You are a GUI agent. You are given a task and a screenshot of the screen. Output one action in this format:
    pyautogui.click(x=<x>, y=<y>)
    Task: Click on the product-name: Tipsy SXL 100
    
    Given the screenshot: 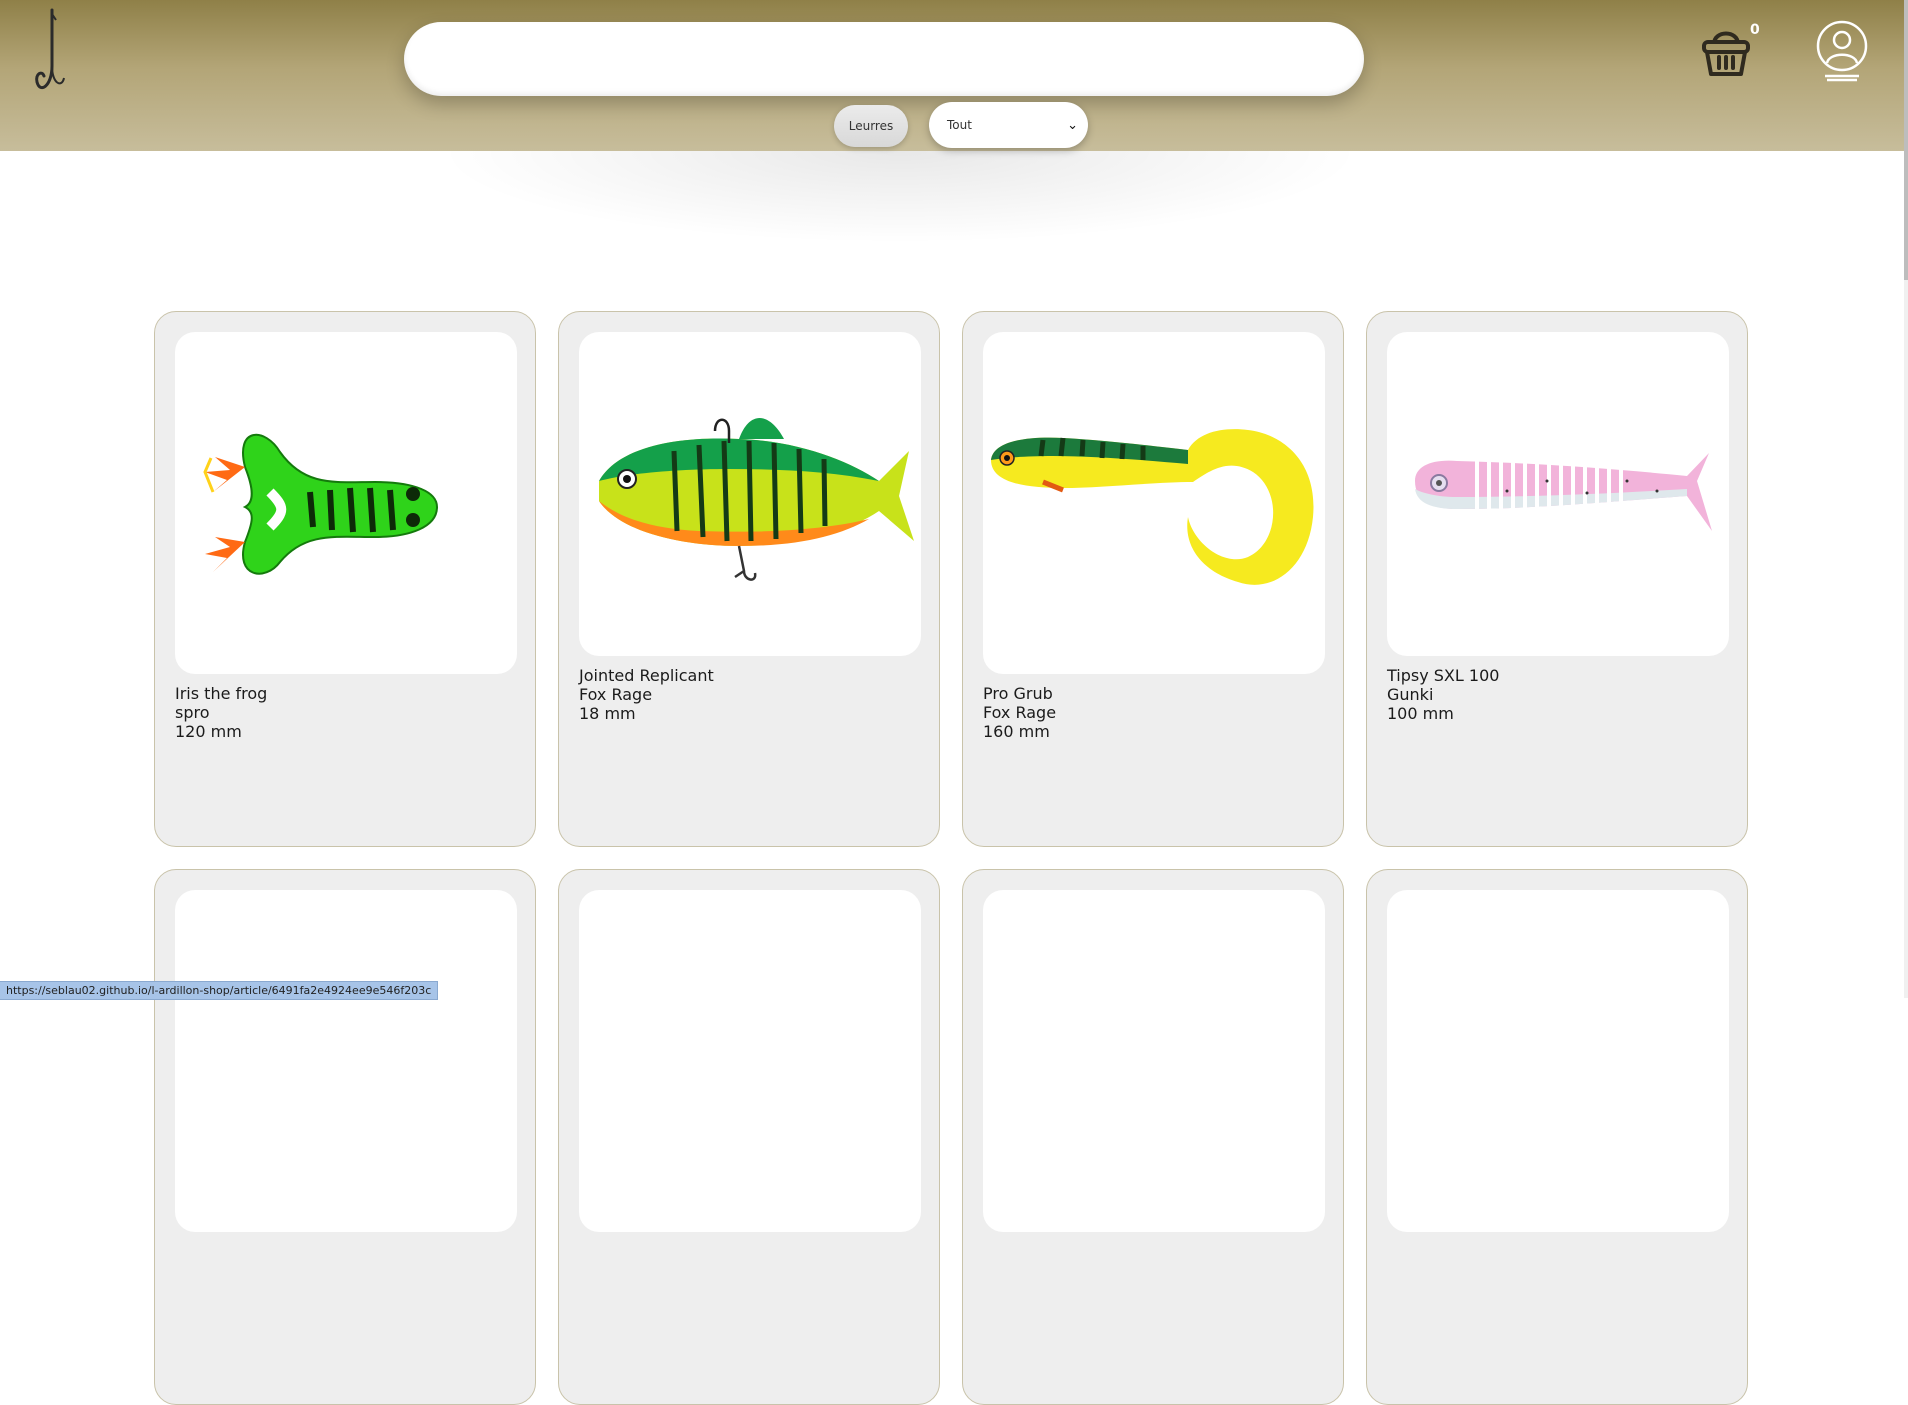 What is the action you would take?
    pyautogui.click(x=1443, y=675)
    